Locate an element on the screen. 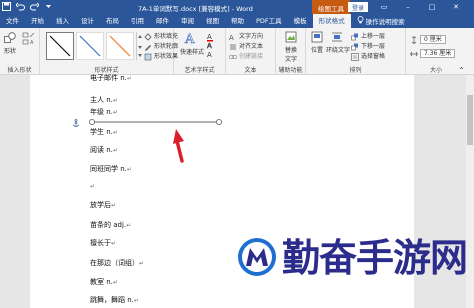  tab-mailings: 邮件 is located at coordinates (162, 21).